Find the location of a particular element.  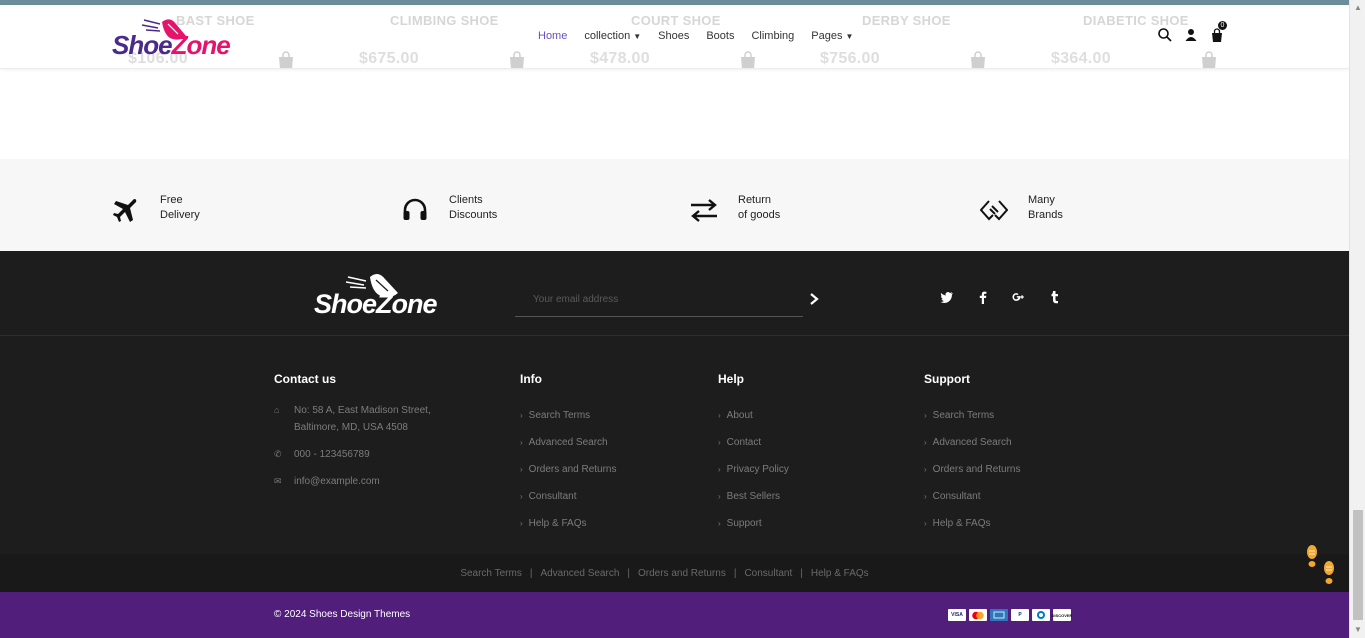

nav-item-collection: collection ▼ is located at coordinates (612, 36).